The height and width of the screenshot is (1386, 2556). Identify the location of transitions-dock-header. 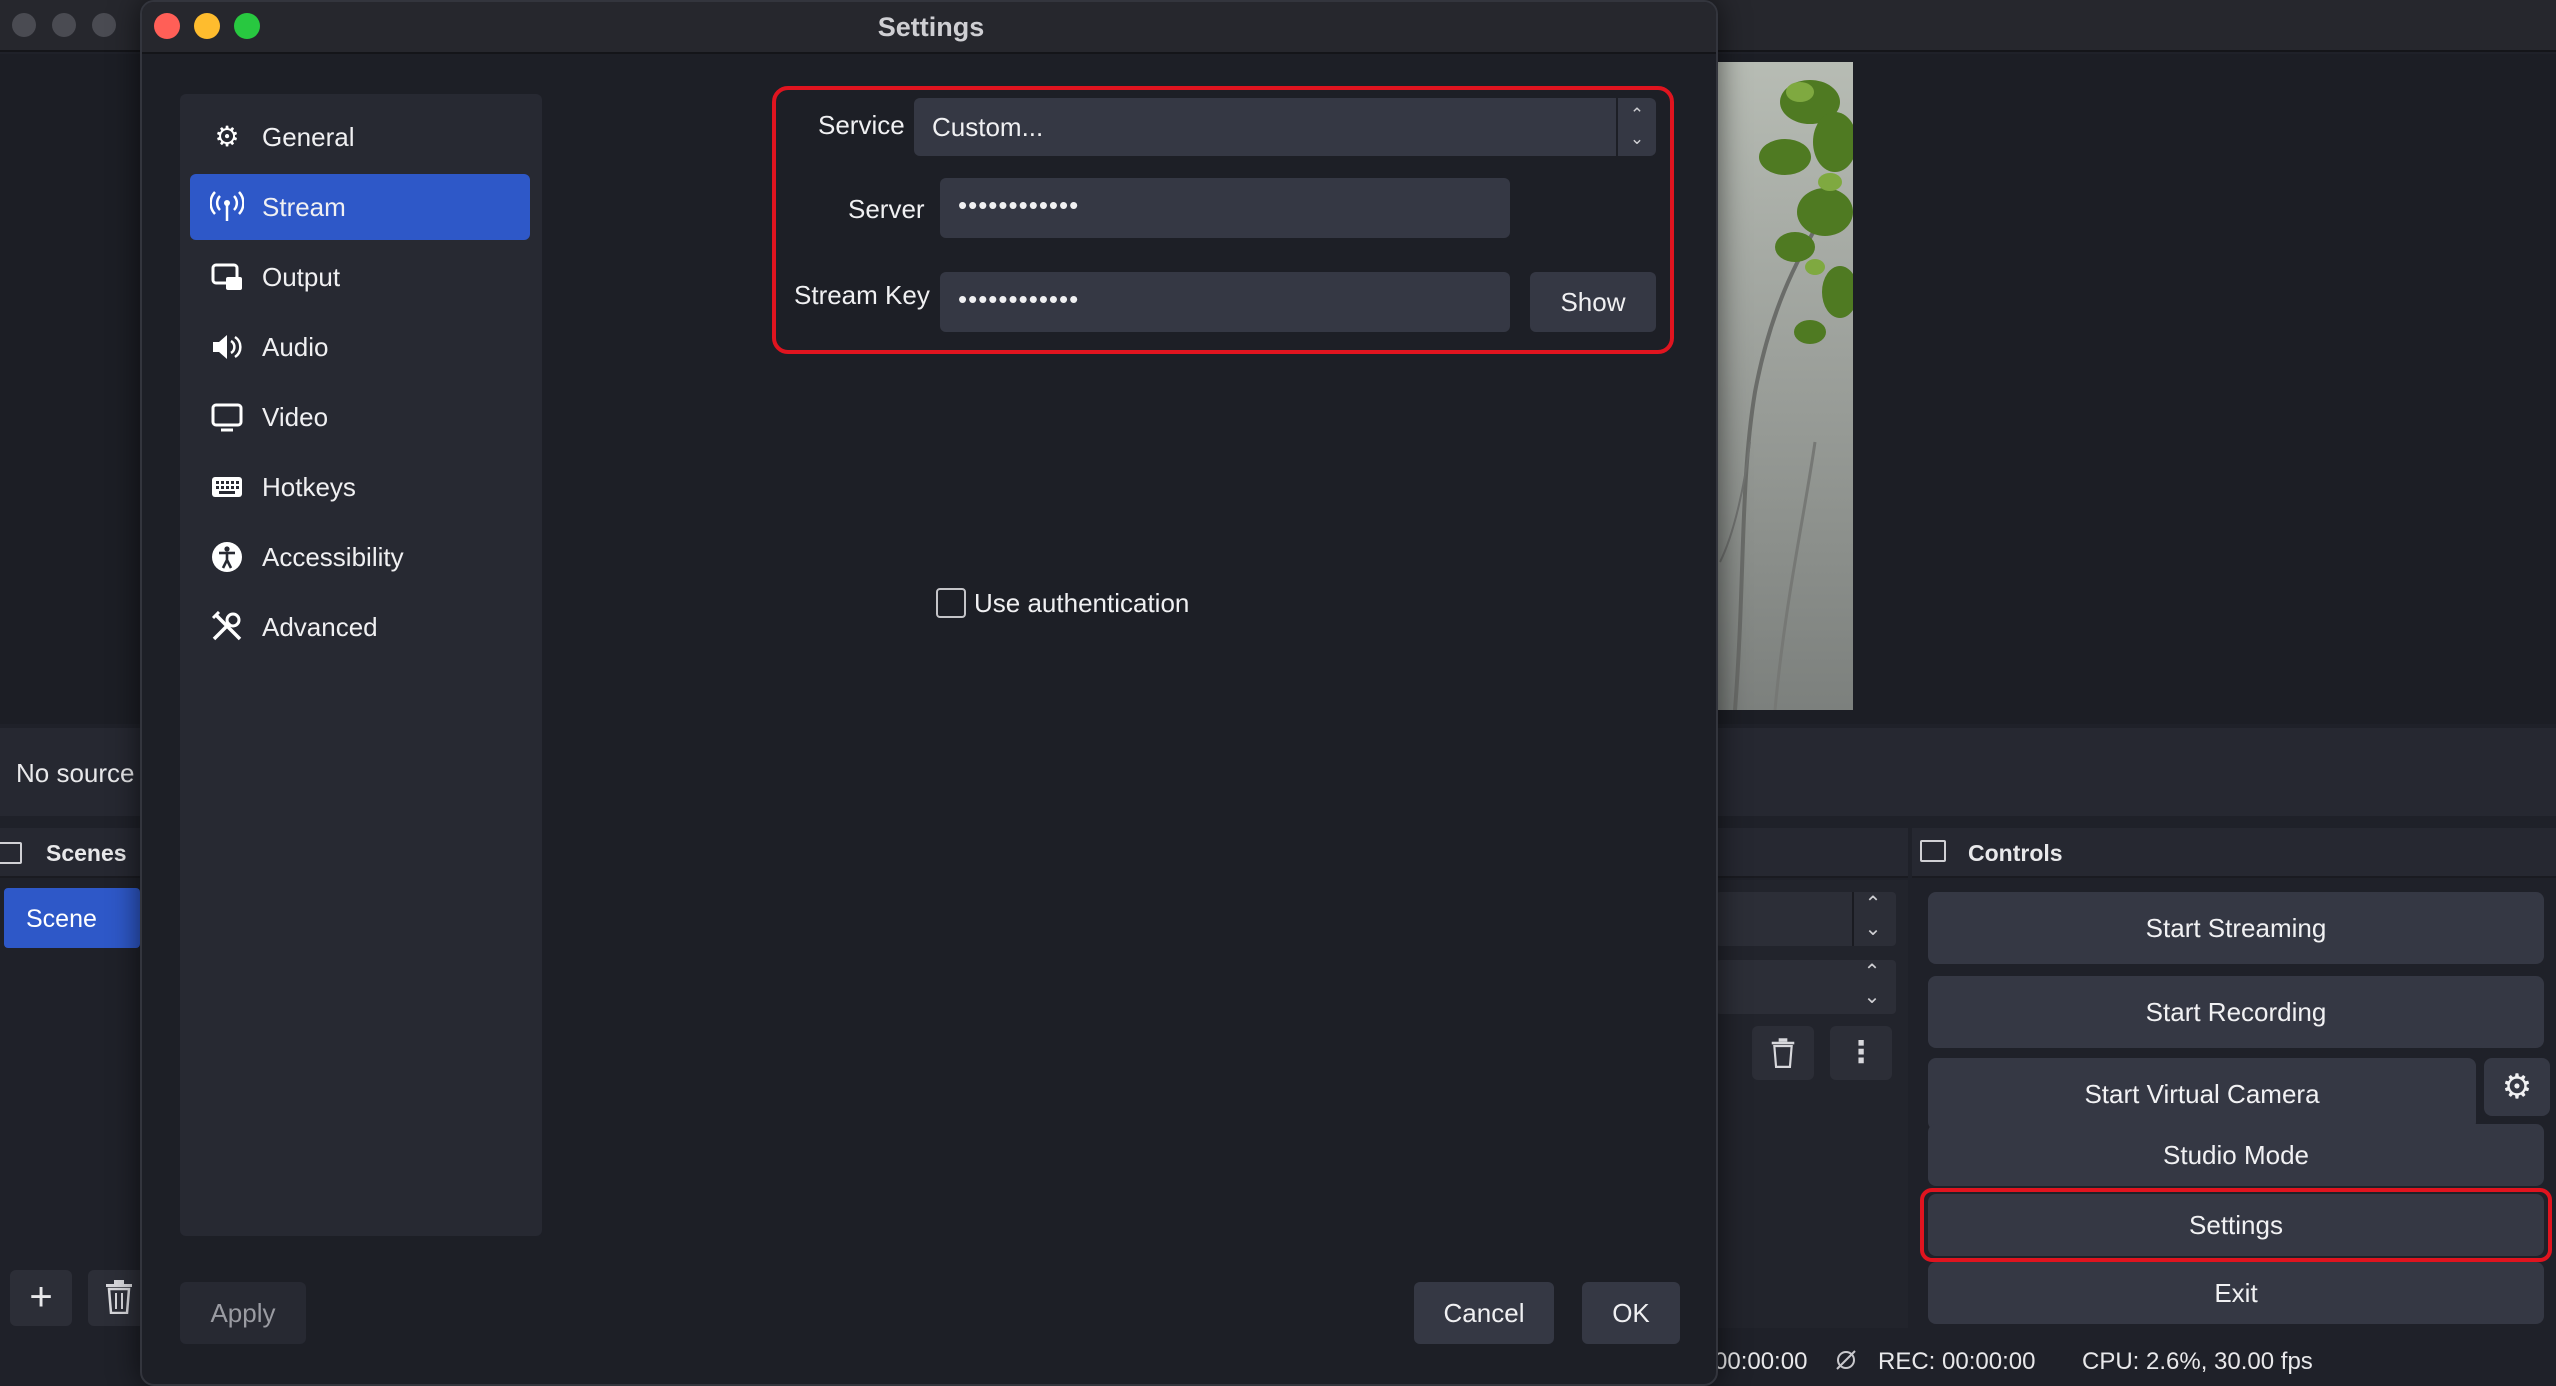
(1812, 853).